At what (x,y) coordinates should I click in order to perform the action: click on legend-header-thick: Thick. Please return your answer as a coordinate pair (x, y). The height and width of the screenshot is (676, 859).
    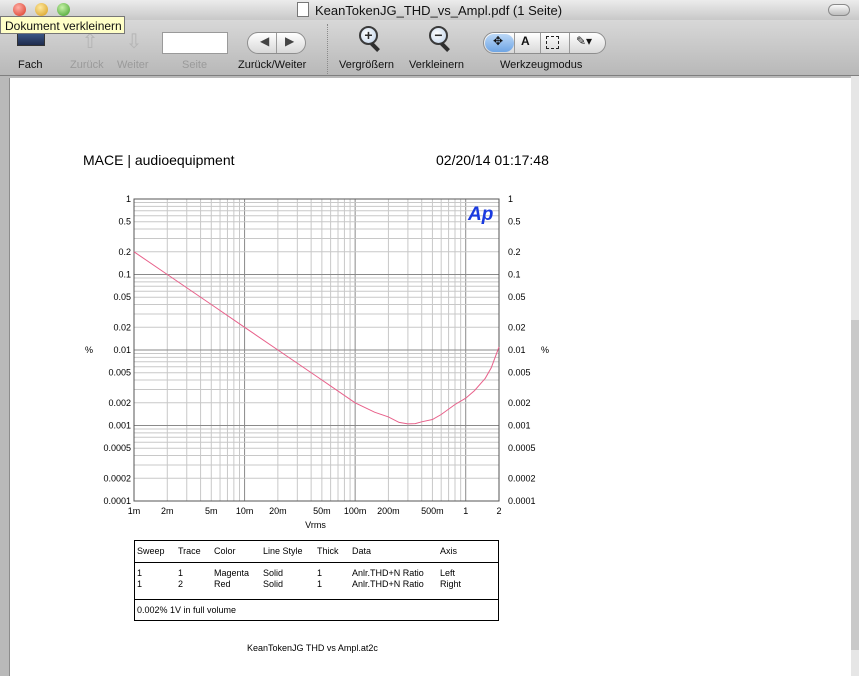
    Looking at the image, I should click on (328, 551).